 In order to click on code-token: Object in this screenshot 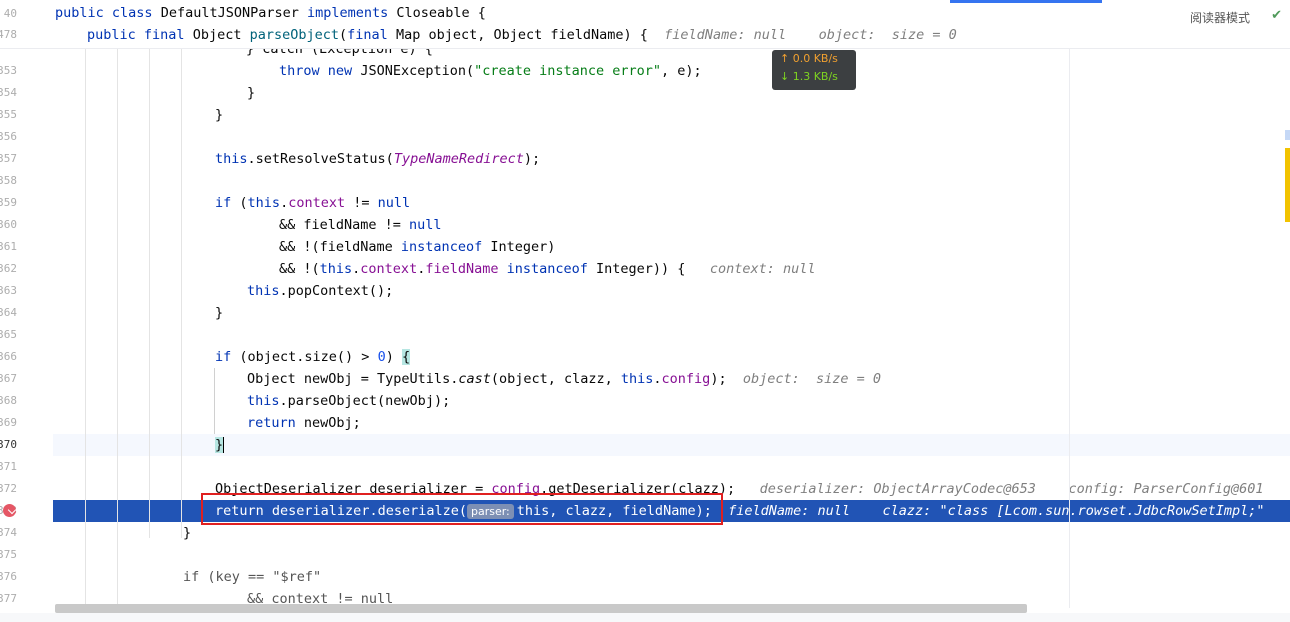, I will do `click(217, 35)`.